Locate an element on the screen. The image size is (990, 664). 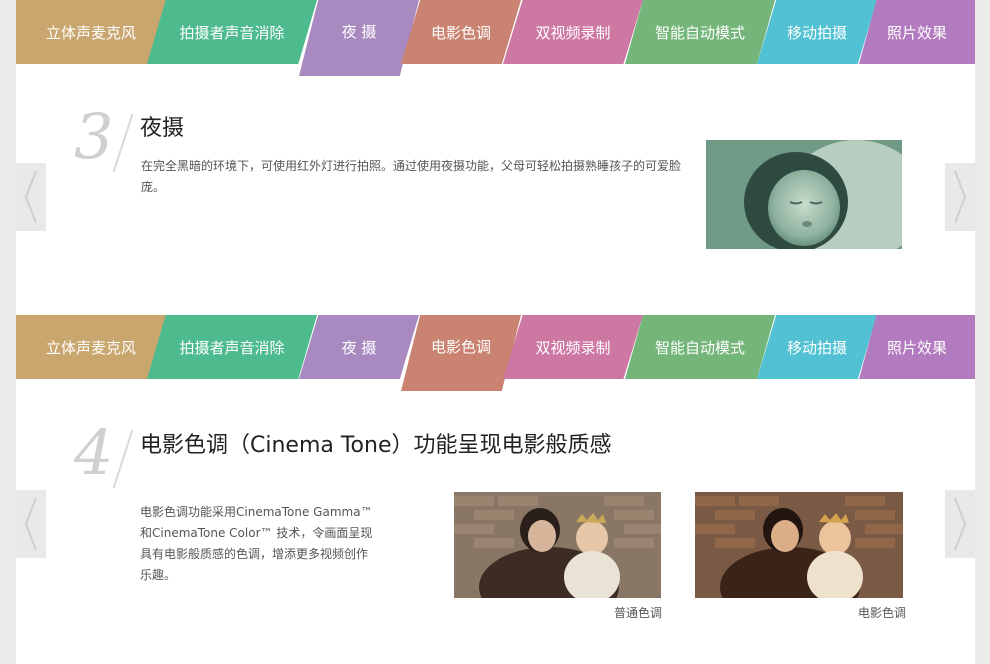
normal-tone-photo is located at coordinates (557, 545).